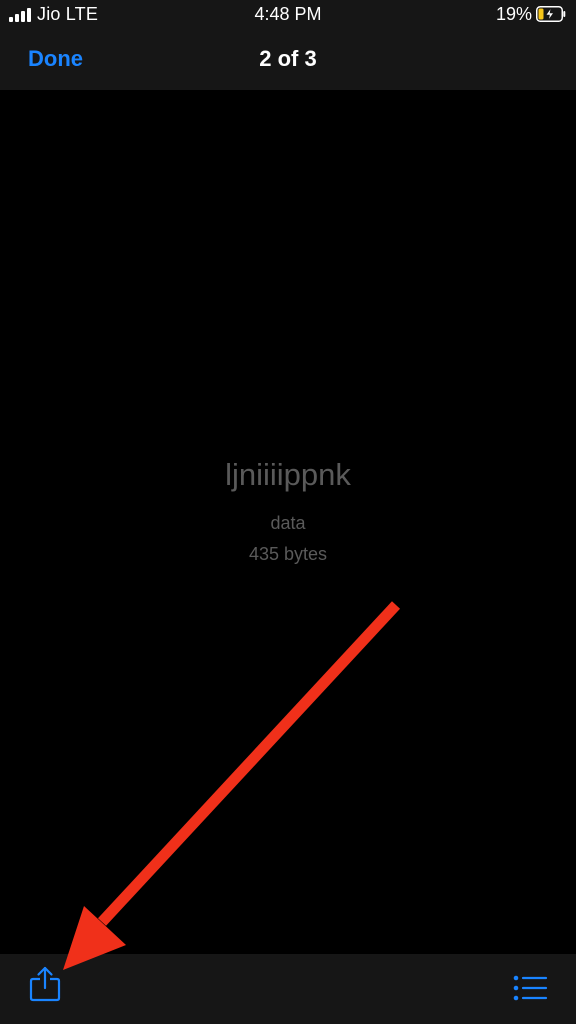 Image resolution: width=576 pixels, height=1024 pixels. Describe the element at coordinates (551, 14) in the screenshot. I see `battery-charging-icon` at that location.